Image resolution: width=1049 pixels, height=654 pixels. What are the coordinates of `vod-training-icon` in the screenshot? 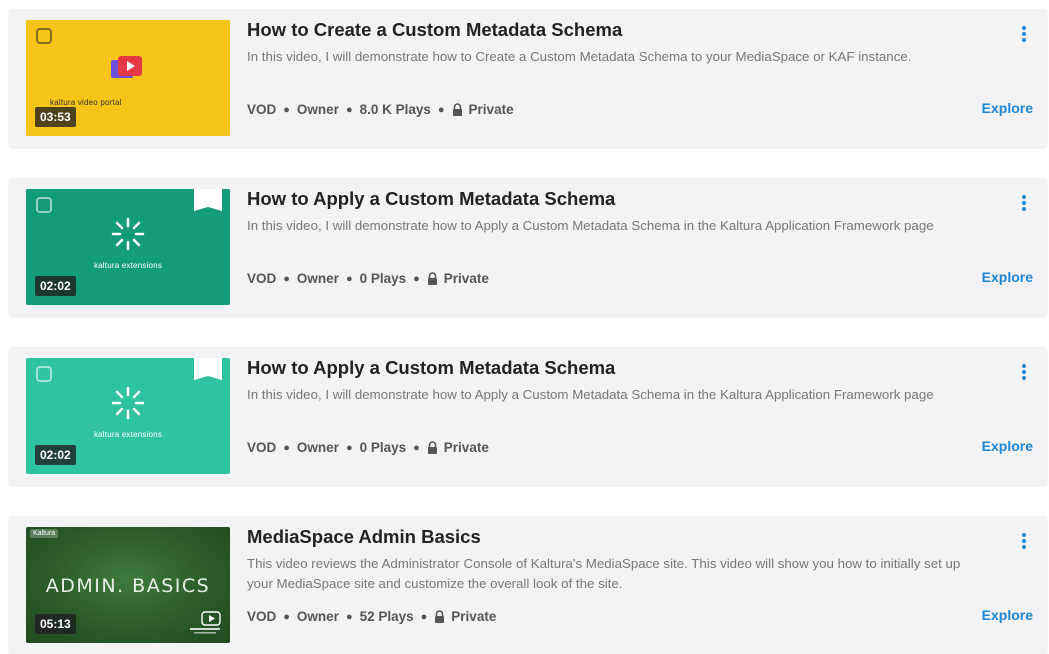 It's located at (205, 622).